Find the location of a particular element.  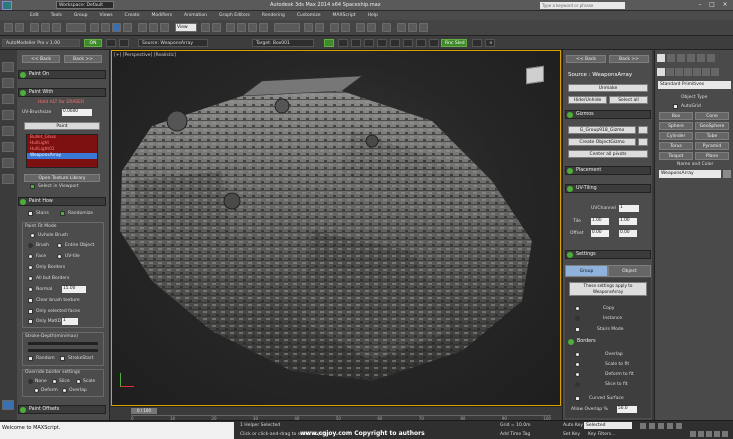

deform-to-fit-radio is located at coordinates (577, 374).